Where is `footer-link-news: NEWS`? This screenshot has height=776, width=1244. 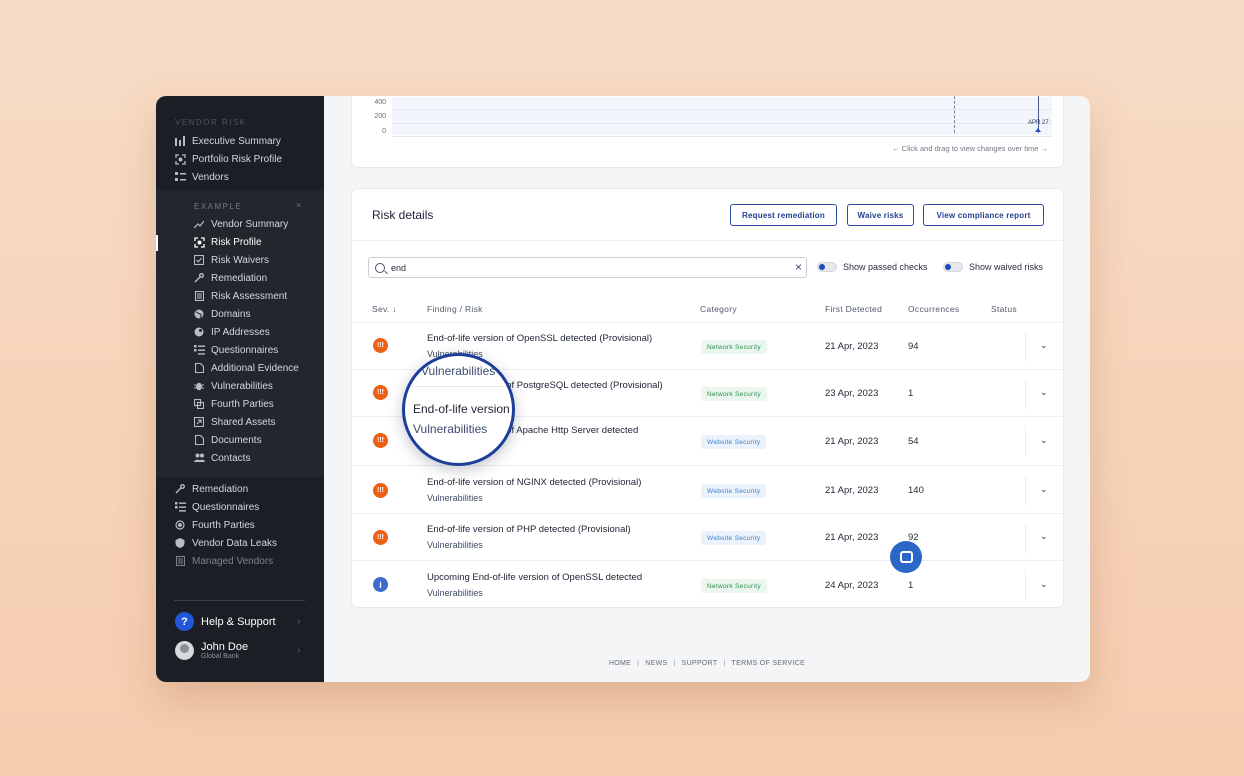
footer-link-news: NEWS is located at coordinates (656, 663).